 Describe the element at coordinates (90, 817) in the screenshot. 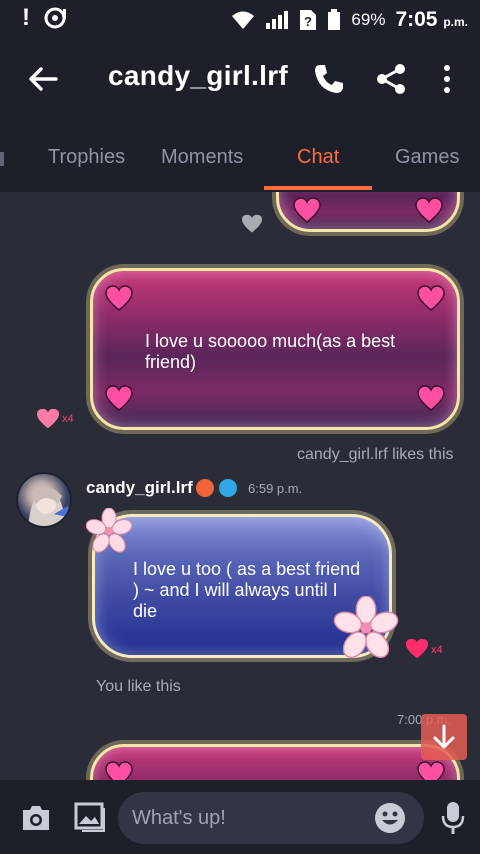

I see `gallery-icon` at that location.